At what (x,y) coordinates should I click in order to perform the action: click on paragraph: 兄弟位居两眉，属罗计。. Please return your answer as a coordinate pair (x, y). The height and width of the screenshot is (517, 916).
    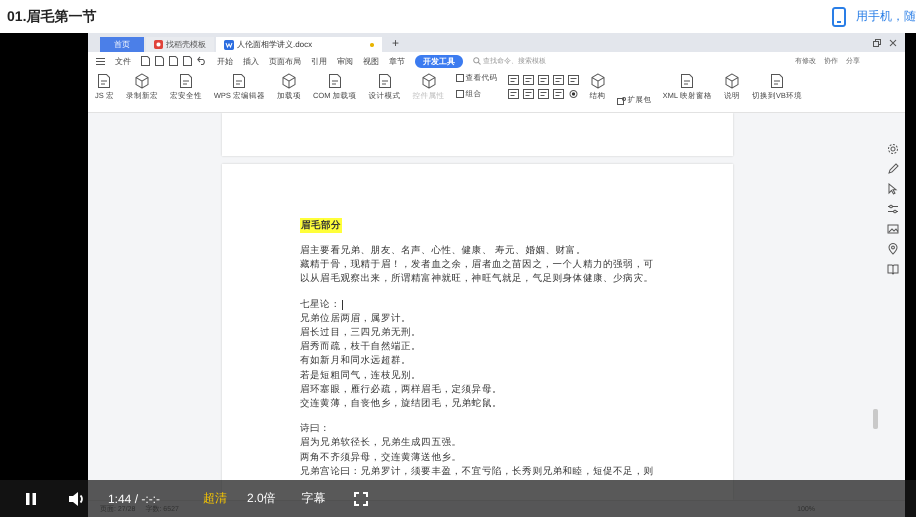
    Looking at the image, I should click on (356, 319).